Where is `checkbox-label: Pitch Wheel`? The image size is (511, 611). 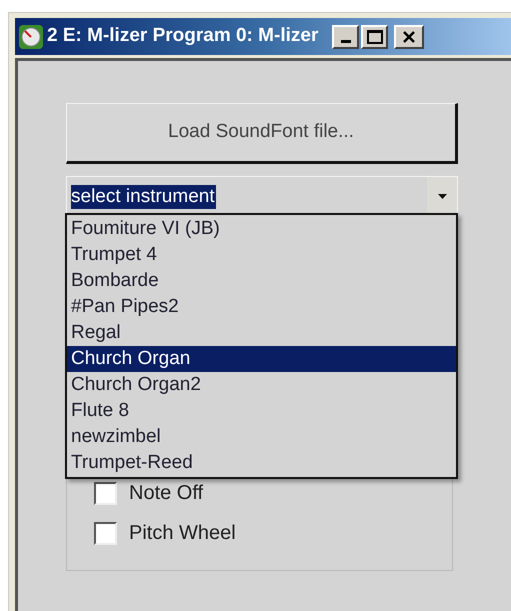 checkbox-label: Pitch Wheel is located at coordinates (182, 533).